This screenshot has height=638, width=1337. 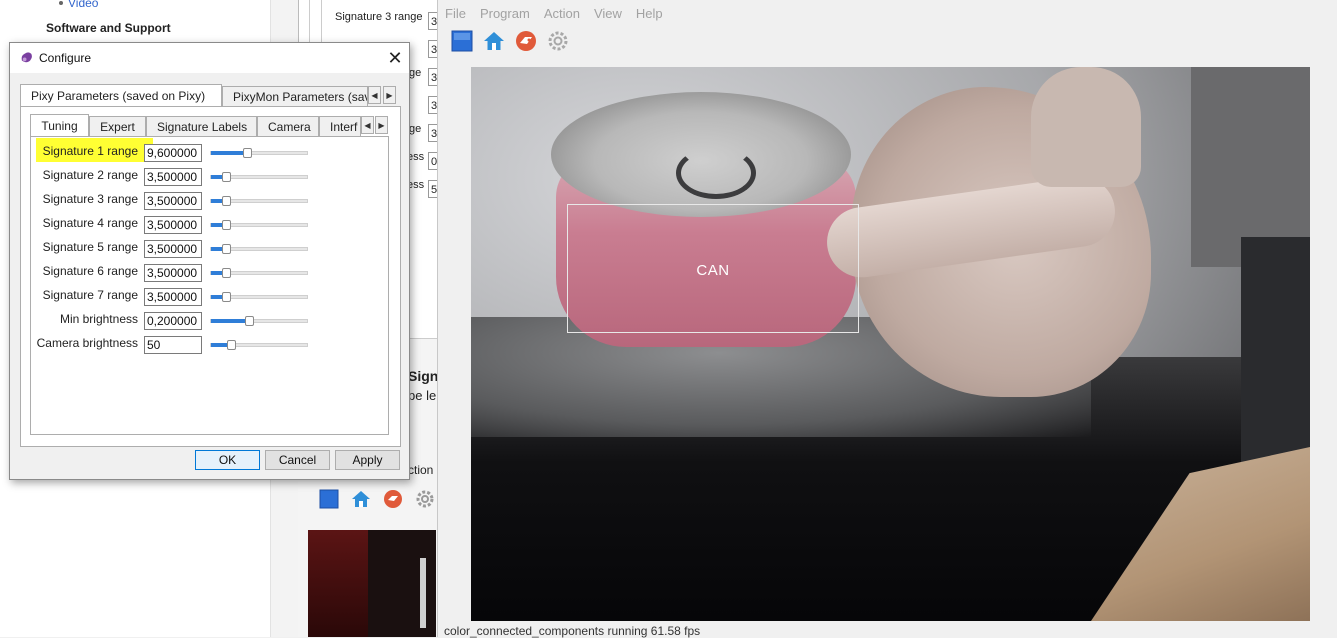 What do you see at coordinates (562, 14) in the screenshot?
I see `menu-action: Action` at bounding box center [562, 14].